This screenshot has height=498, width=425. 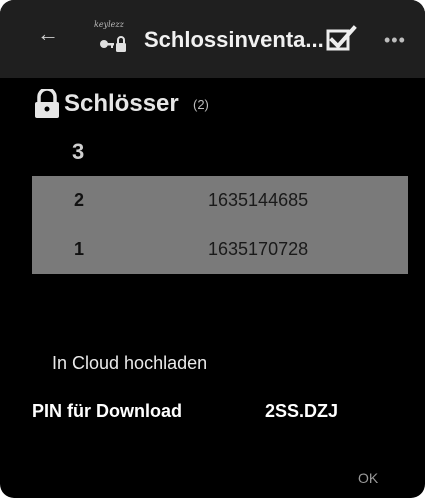 What do you see at coordinates (109, 24) in the screenshot?
I see `logo-text: keylezz` at bounding box center [109, 24].